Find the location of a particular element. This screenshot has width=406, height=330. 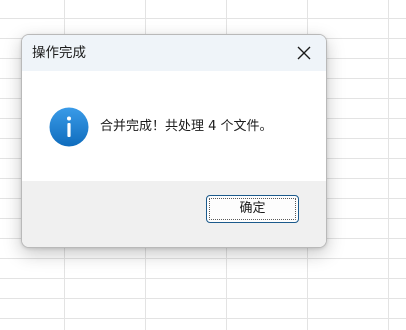

dialog-title: 操作完成 is located at coordinates (59, 53).